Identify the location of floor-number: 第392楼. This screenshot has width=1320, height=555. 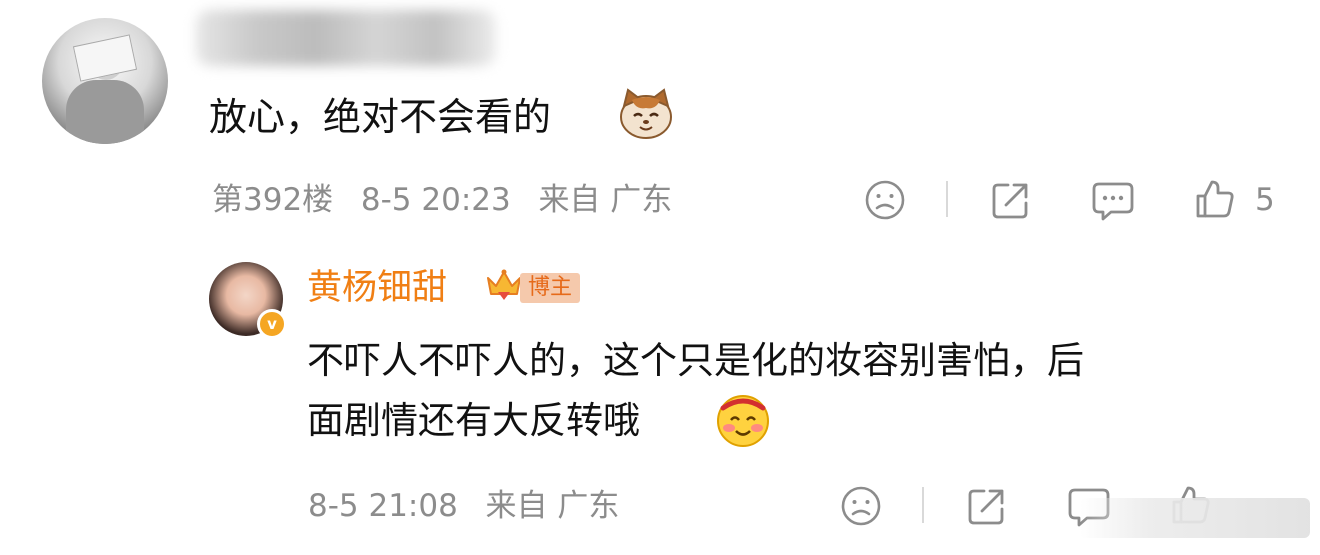
(273, 200).